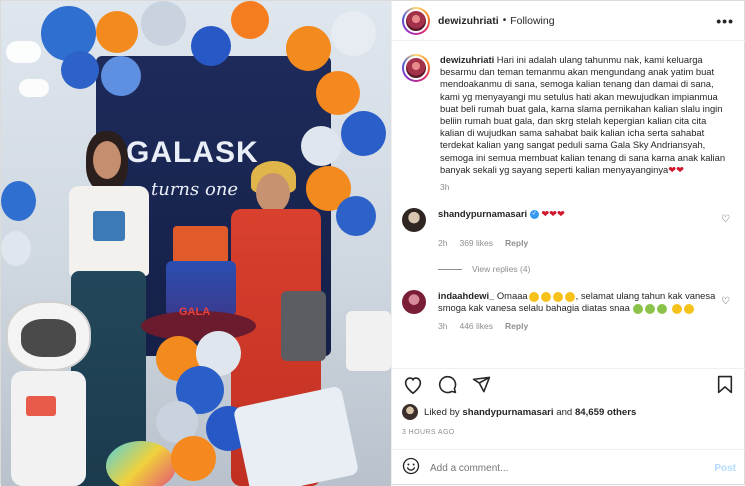 The image size is (745, 486). I want to click on bookmark-icon, so click(725, 385).